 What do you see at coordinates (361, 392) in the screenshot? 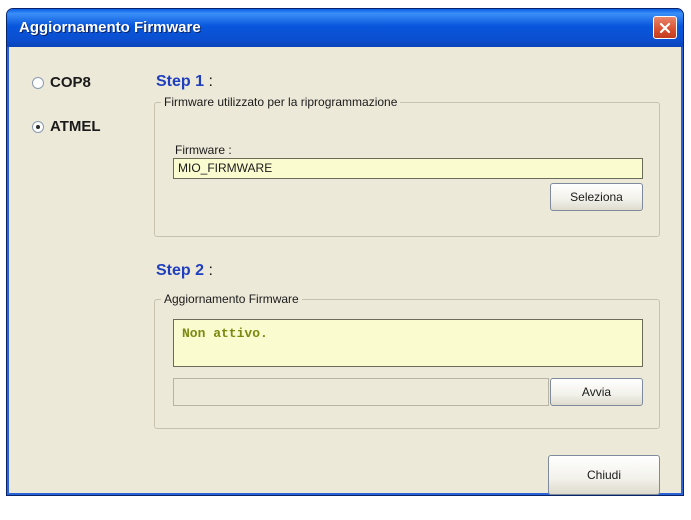
I see `update-progress-bar` at bounding box center [361, 392].